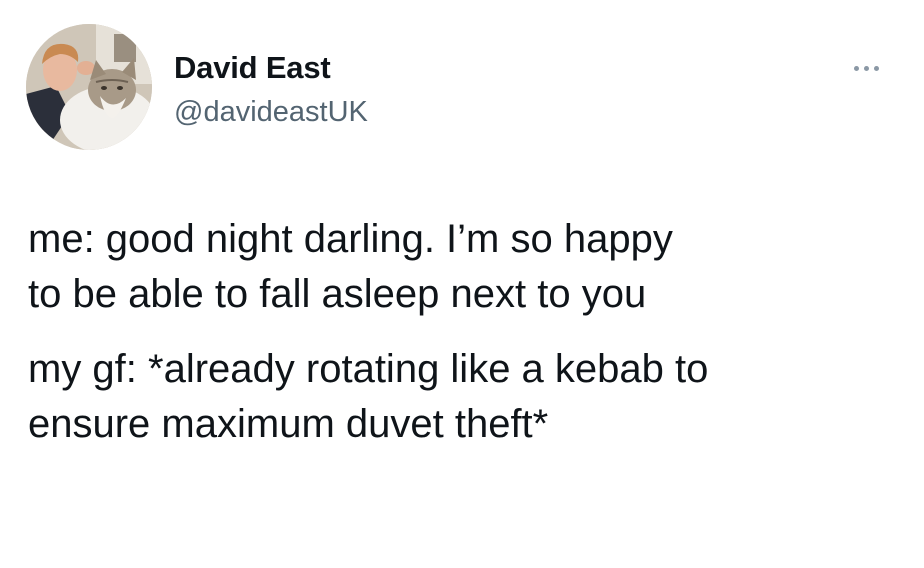 Image resolution: width=924 pixels, height=568 pixels. I want to click on author-handle: @davideastUK, so click(271, 112).